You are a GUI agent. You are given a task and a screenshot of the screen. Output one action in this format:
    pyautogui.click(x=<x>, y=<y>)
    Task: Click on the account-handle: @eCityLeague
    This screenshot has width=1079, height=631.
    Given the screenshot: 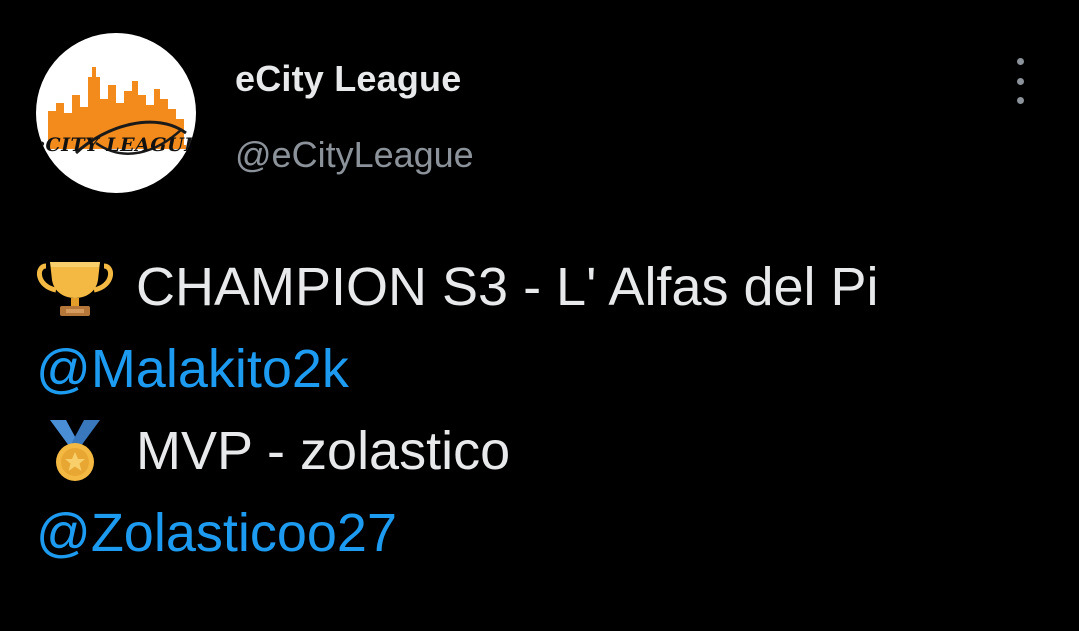 What is the action you would take?
    pyautogui.click(x=354, y=155)
    